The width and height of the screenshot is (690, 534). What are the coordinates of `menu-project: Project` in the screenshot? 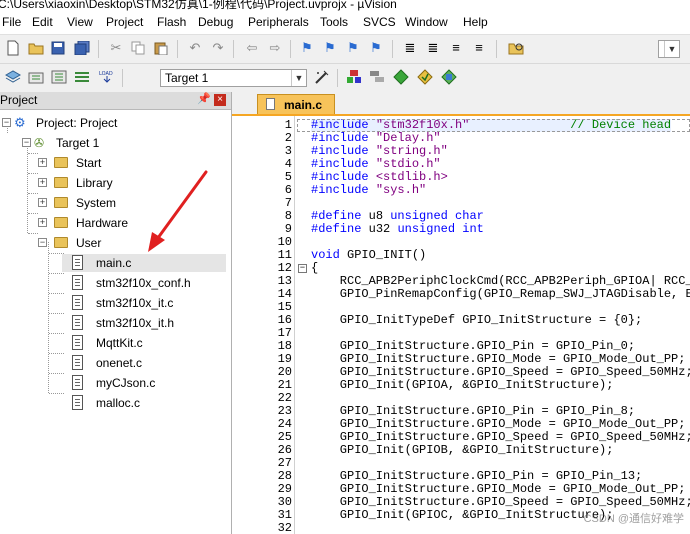 It's located at (124, 22).